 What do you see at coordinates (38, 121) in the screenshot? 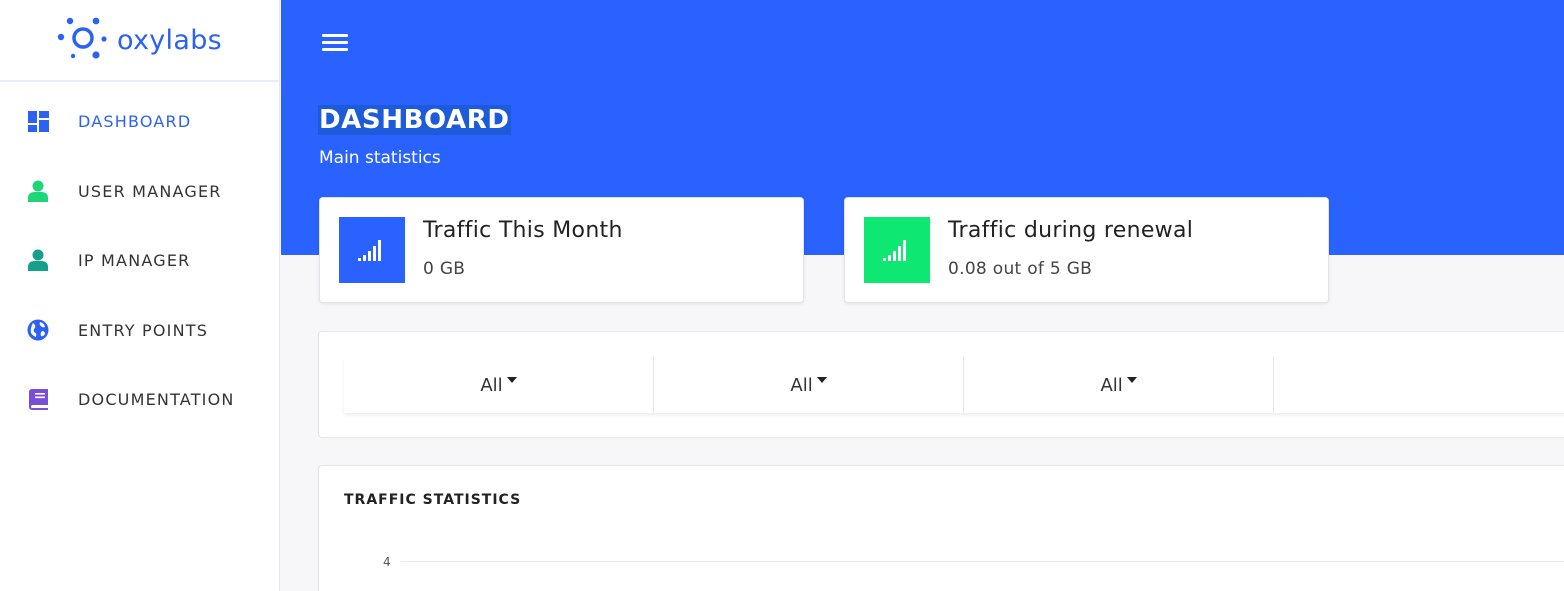
I see `dashboard-icon` at bounding box center [38, 121].